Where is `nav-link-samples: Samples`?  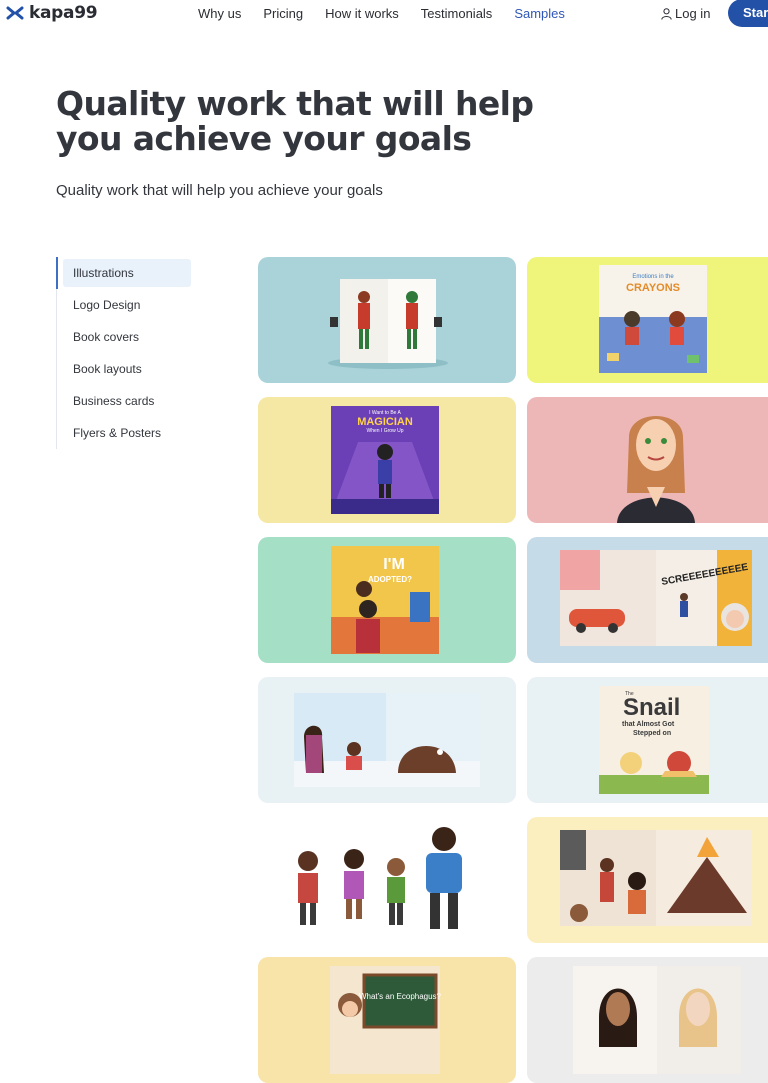
nav-link-samples: Samples is located at coordinates (539, 13).